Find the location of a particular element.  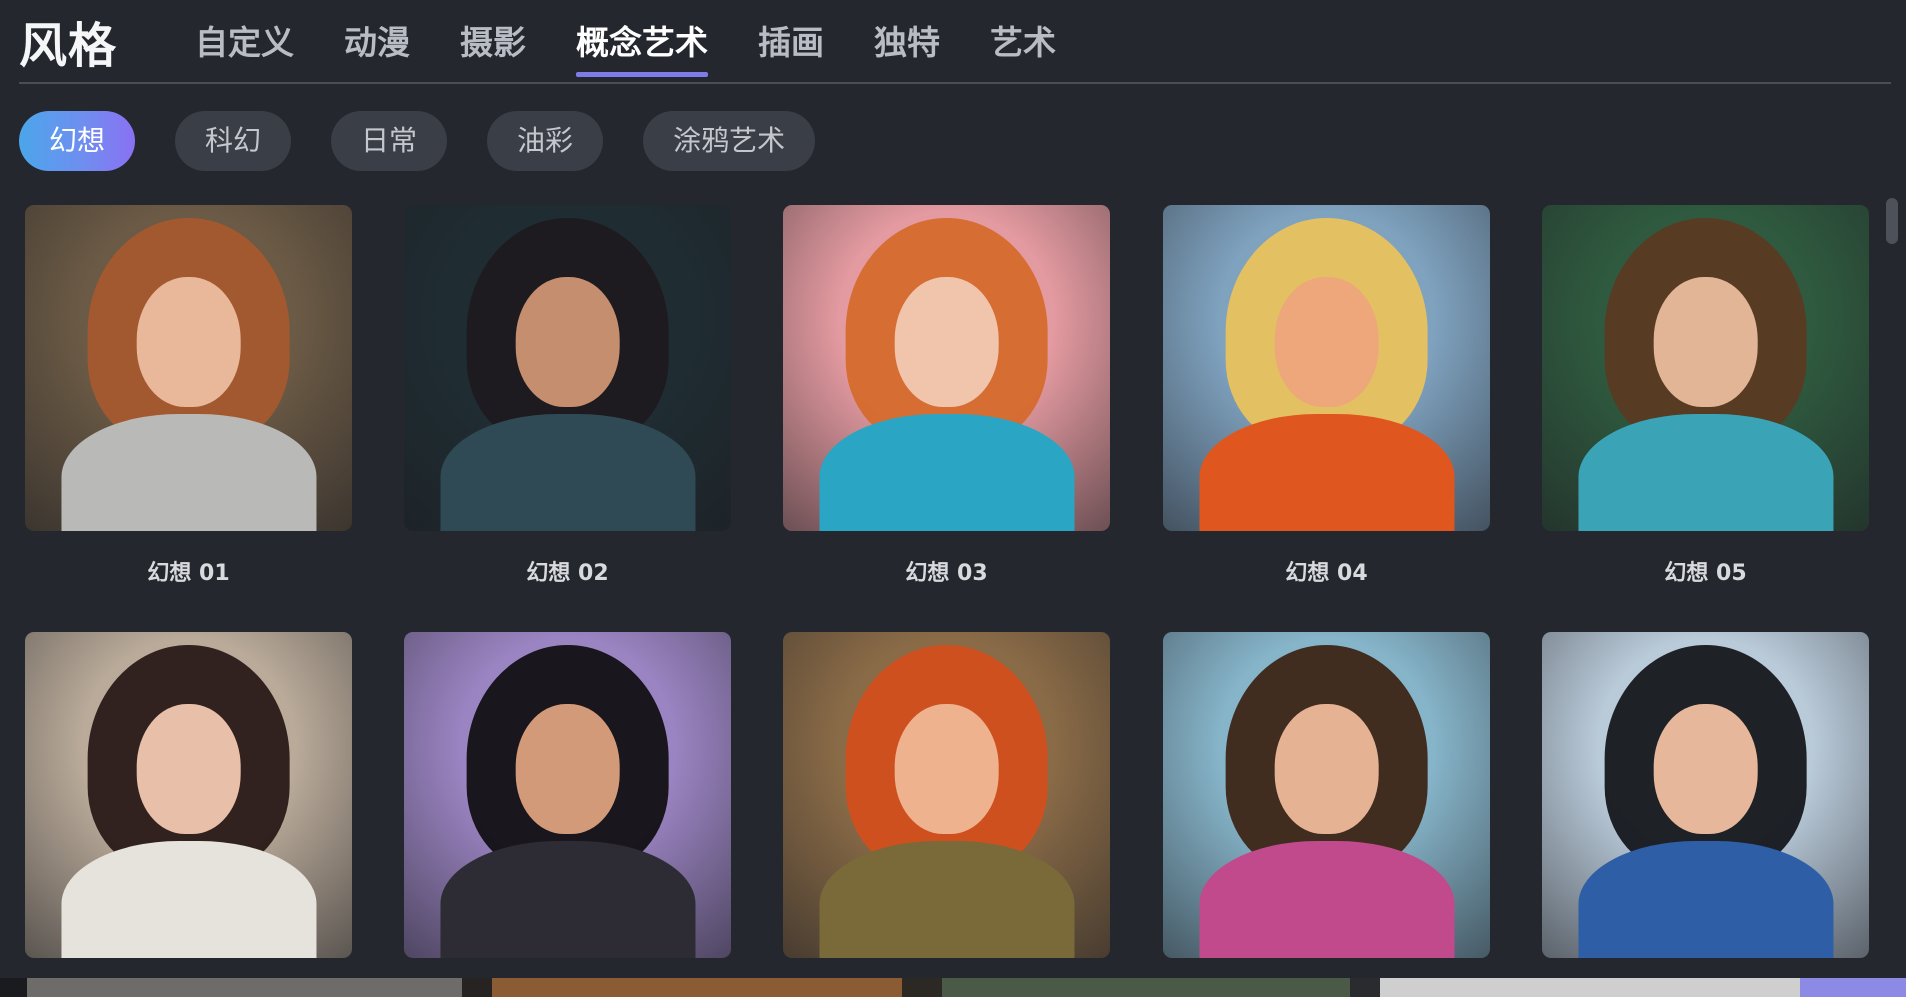

style-card-label: 幻想 01 is located at coordinates (188, 573).